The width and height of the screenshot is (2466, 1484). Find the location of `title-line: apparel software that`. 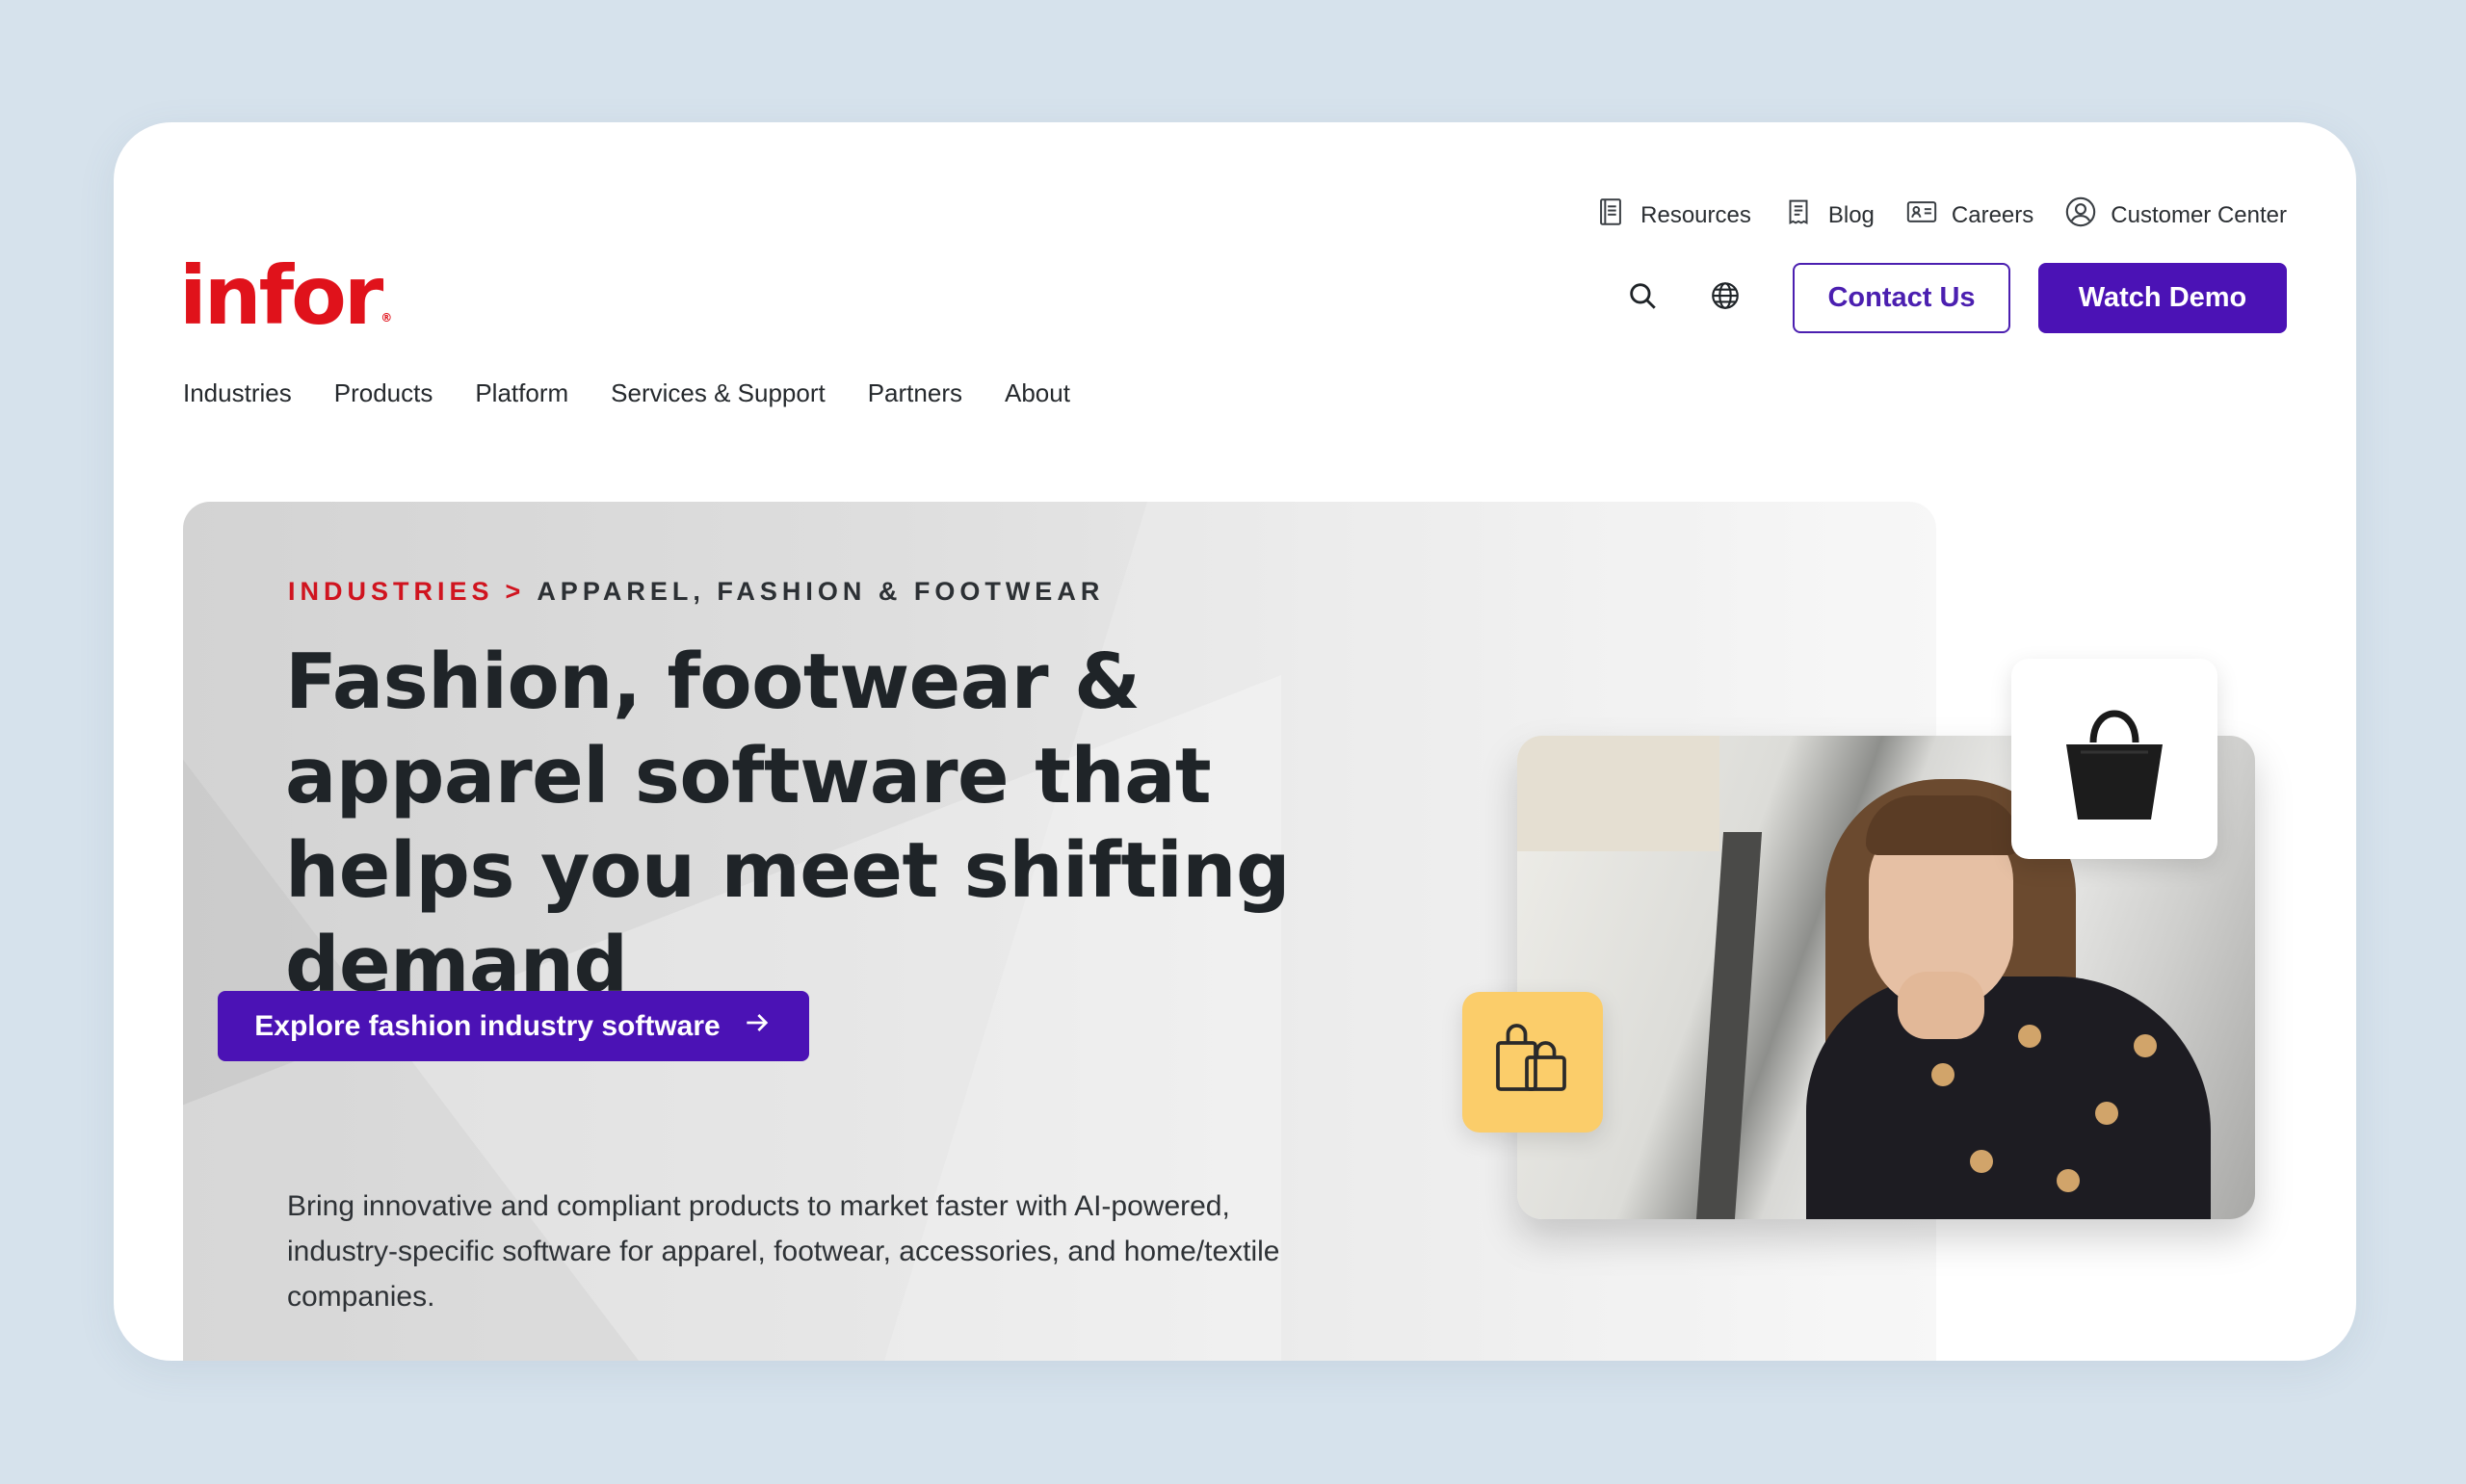

title-line: apparel software that is located at coordinates (748, 776).